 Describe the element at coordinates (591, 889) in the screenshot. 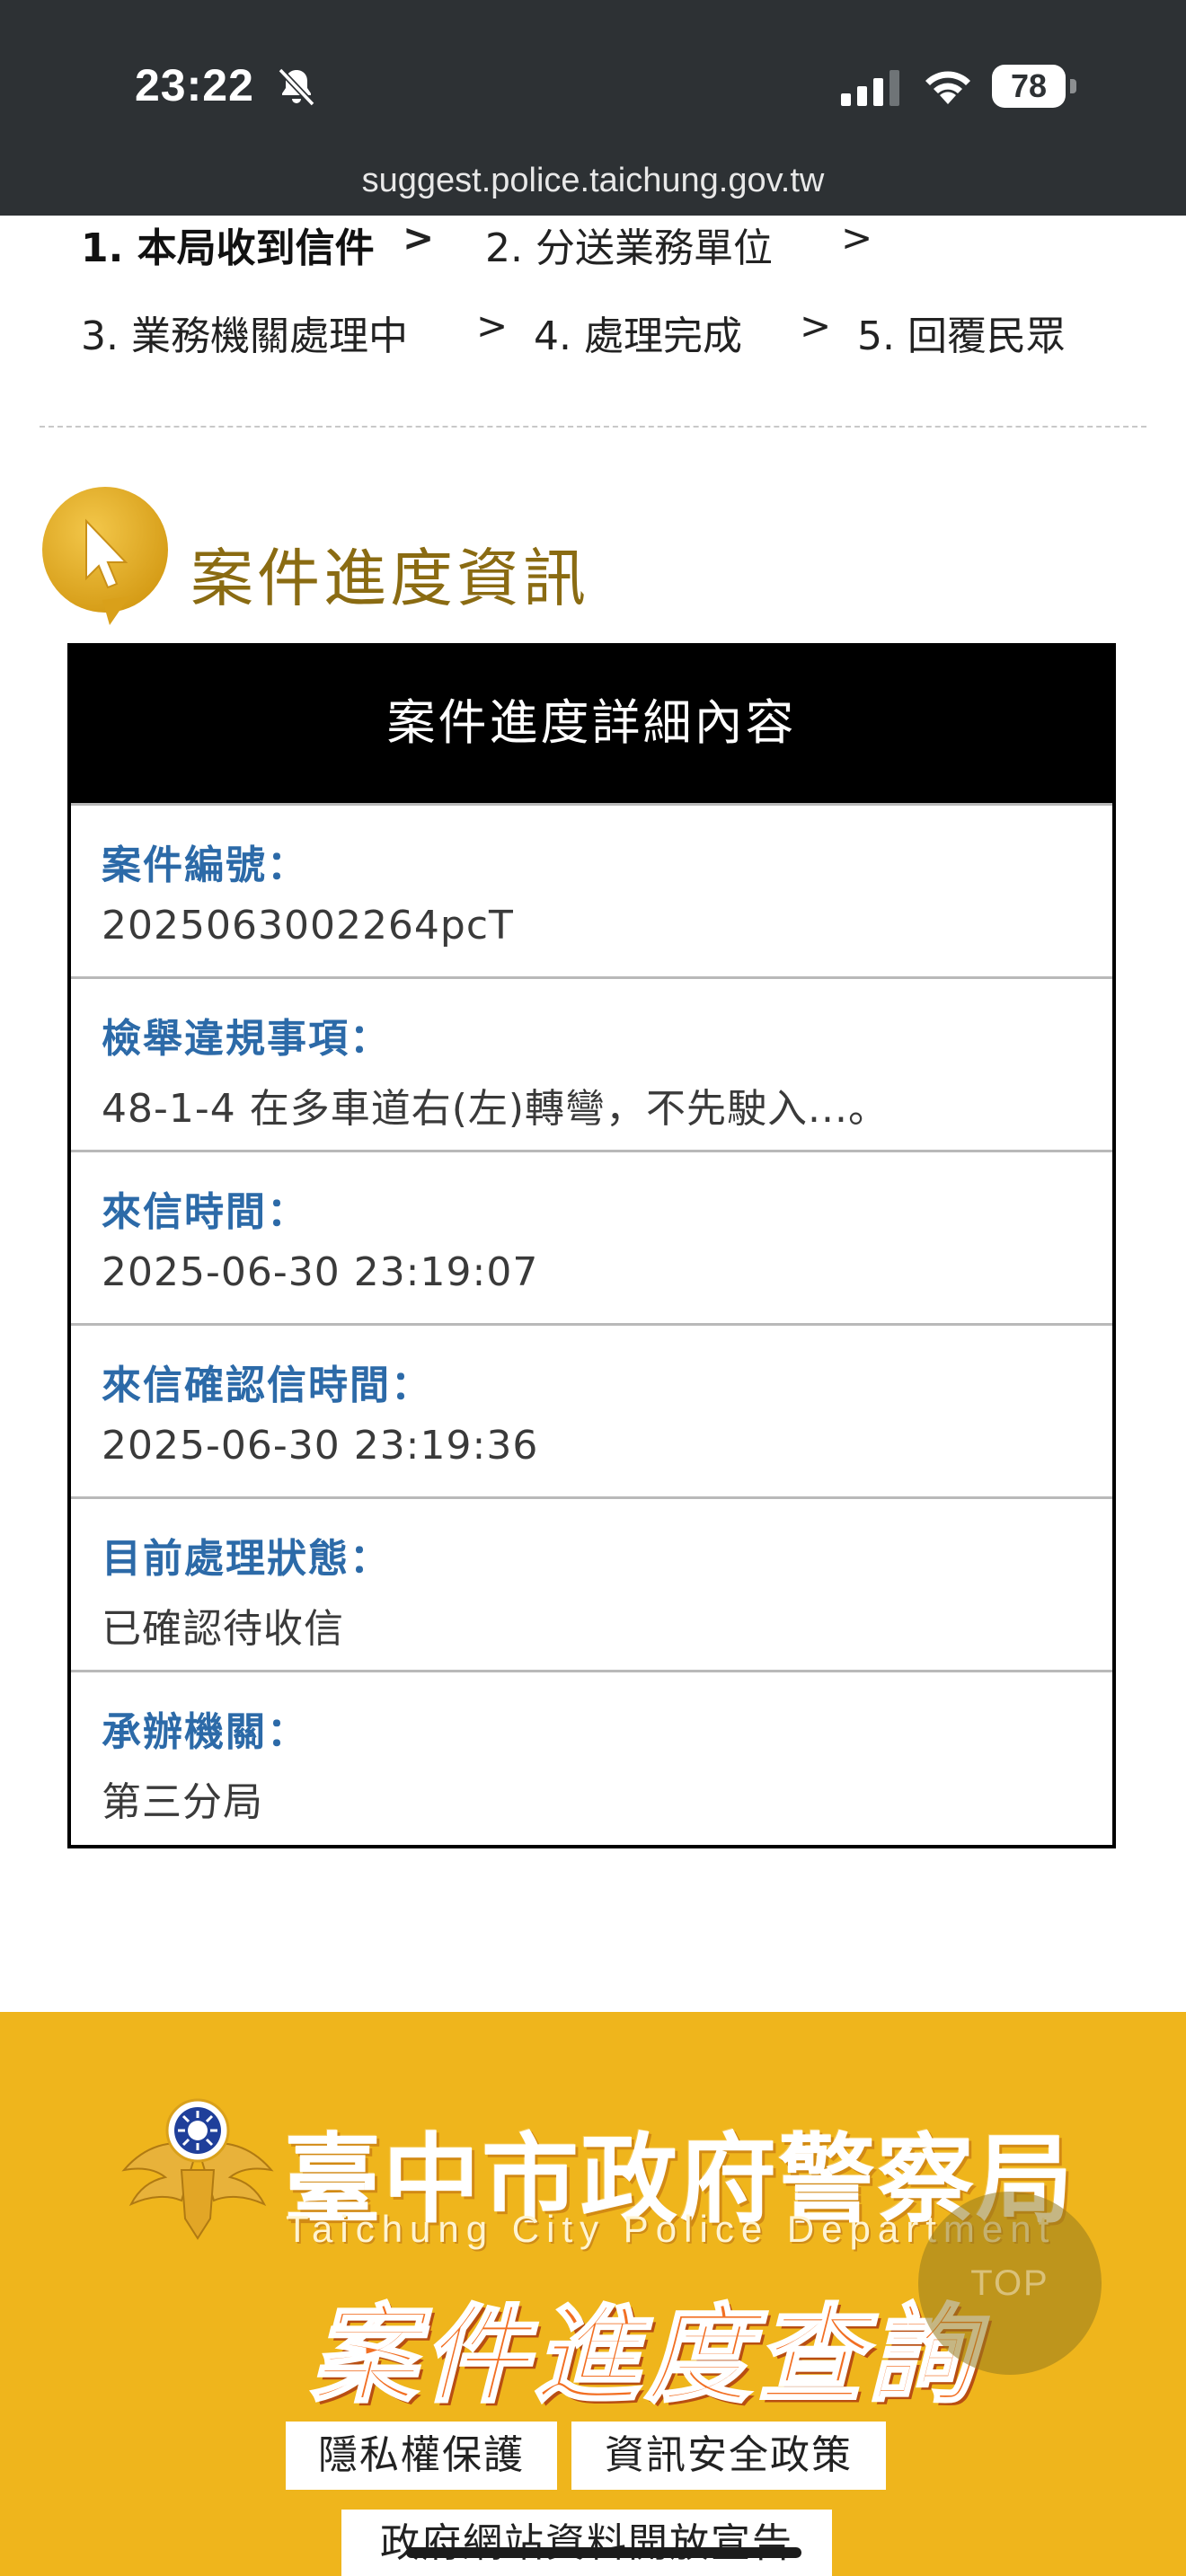

I see `table-row: 案件編號： 2025063002264pcT` at that location.